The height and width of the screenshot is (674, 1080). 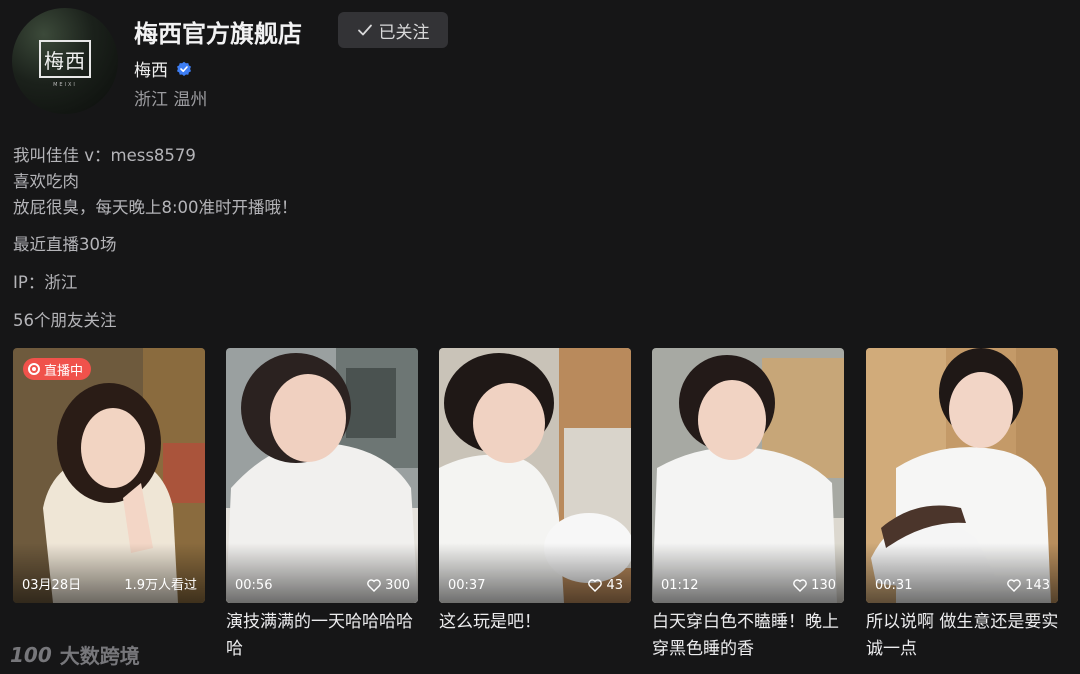 I want to click on video-likes: 143, so click(x=1028, y=585).